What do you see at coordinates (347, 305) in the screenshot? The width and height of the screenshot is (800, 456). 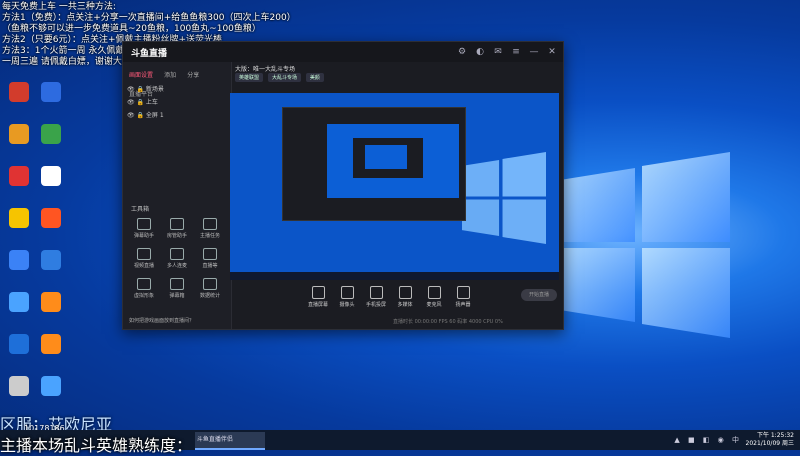 I see `control-label: 摄像头` at bounding box center [347, 305].